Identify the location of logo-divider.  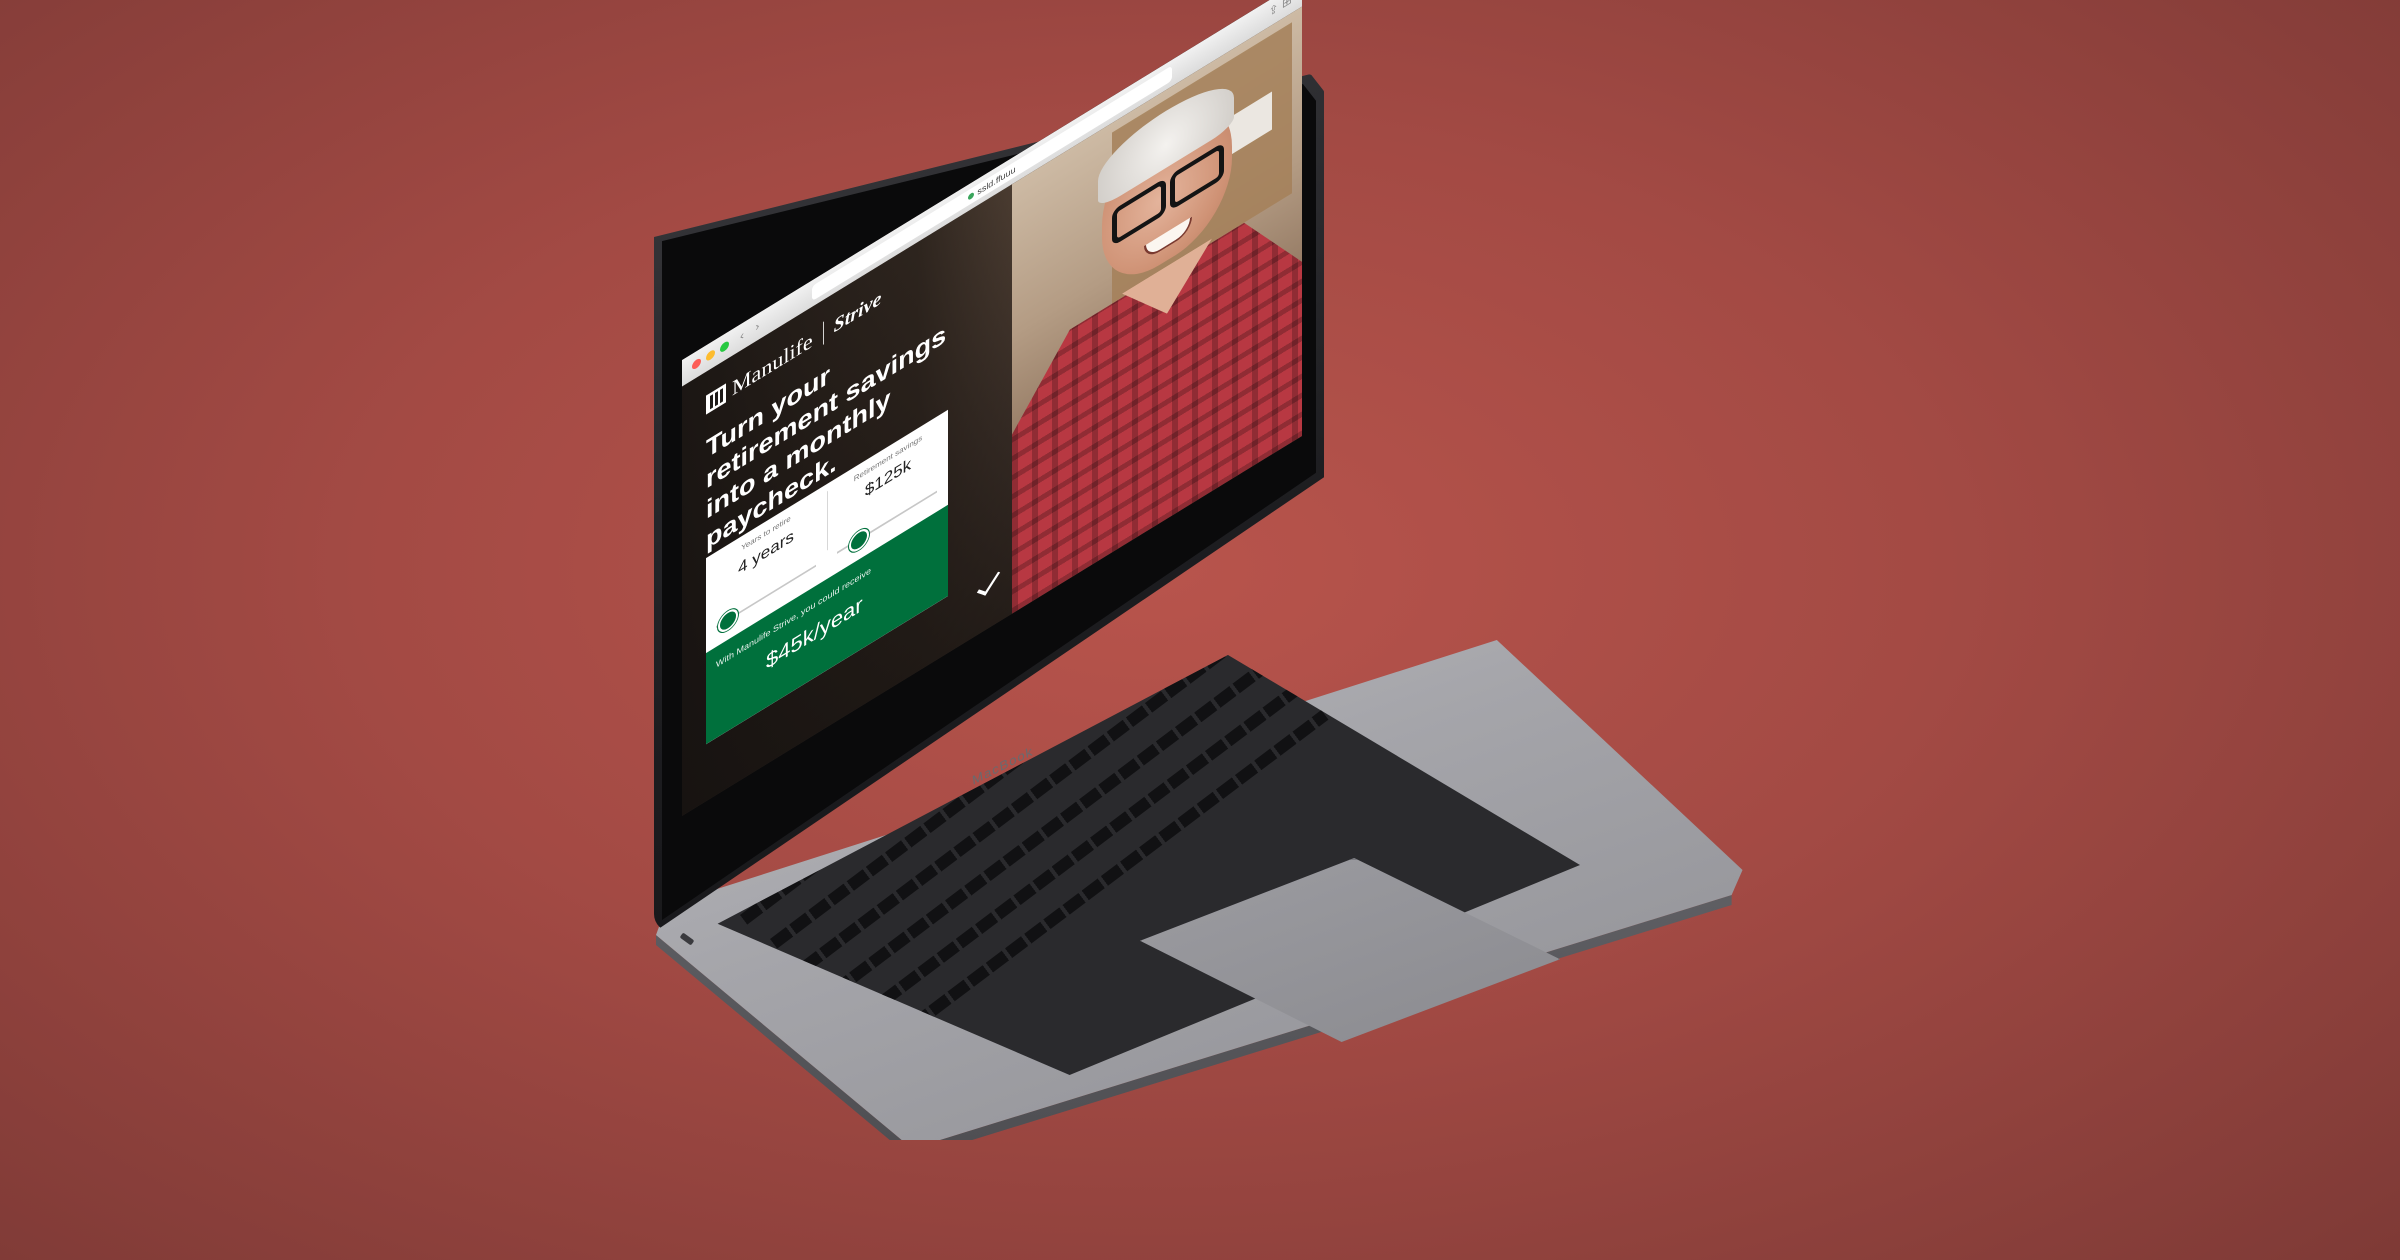
(823, 333).